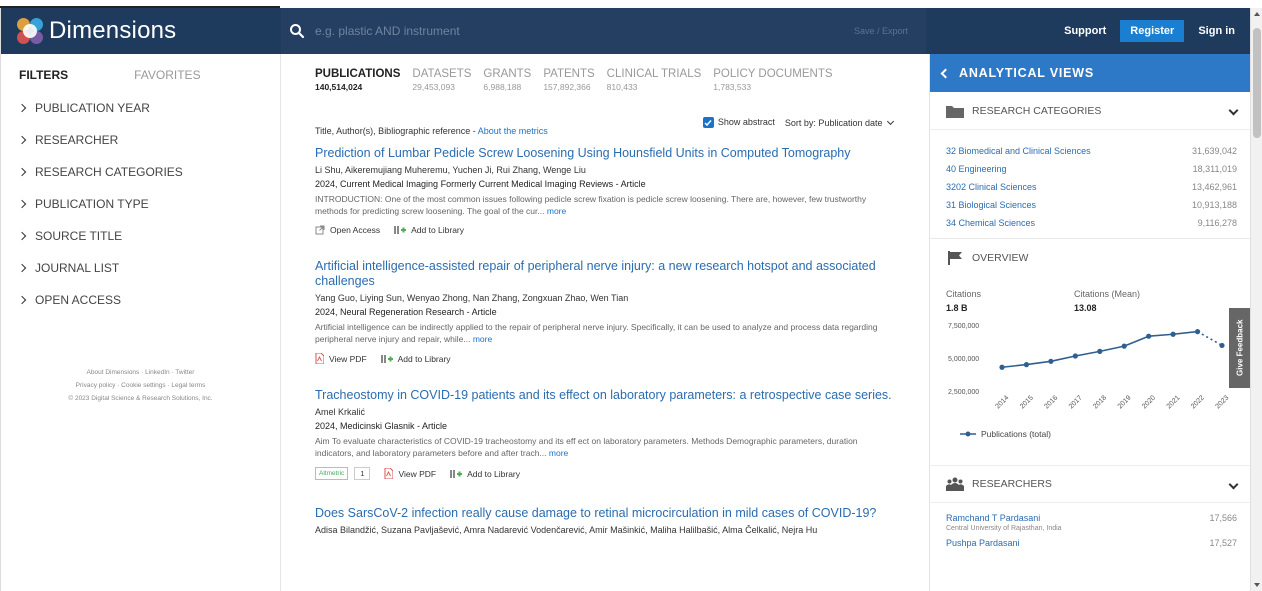 The height and width of the screenshot is (591, 1262). Describe the element at coordinates (148, 268) in the screenshot. I see `filter-journal-list: JOURNAL LIST` at that location.